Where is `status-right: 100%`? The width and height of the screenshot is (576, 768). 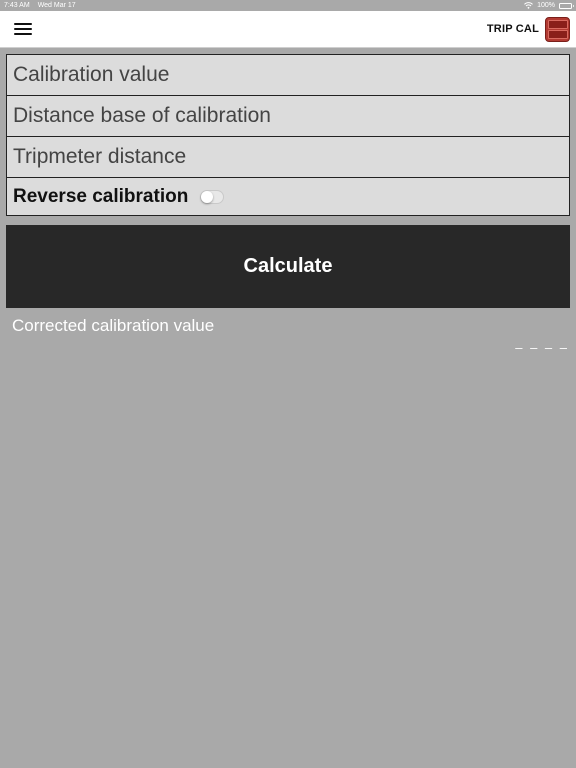 status-right: 100% is located at coordinates (549, 5).